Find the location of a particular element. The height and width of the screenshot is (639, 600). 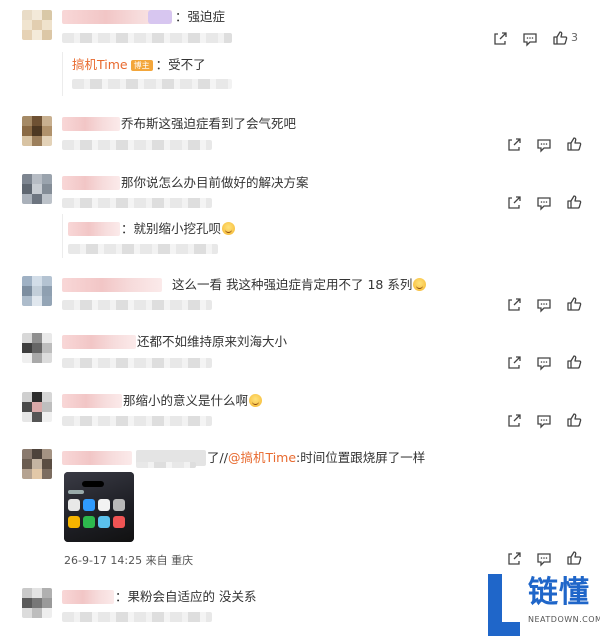

like-count: 3 is located at coordinates (574, 37).